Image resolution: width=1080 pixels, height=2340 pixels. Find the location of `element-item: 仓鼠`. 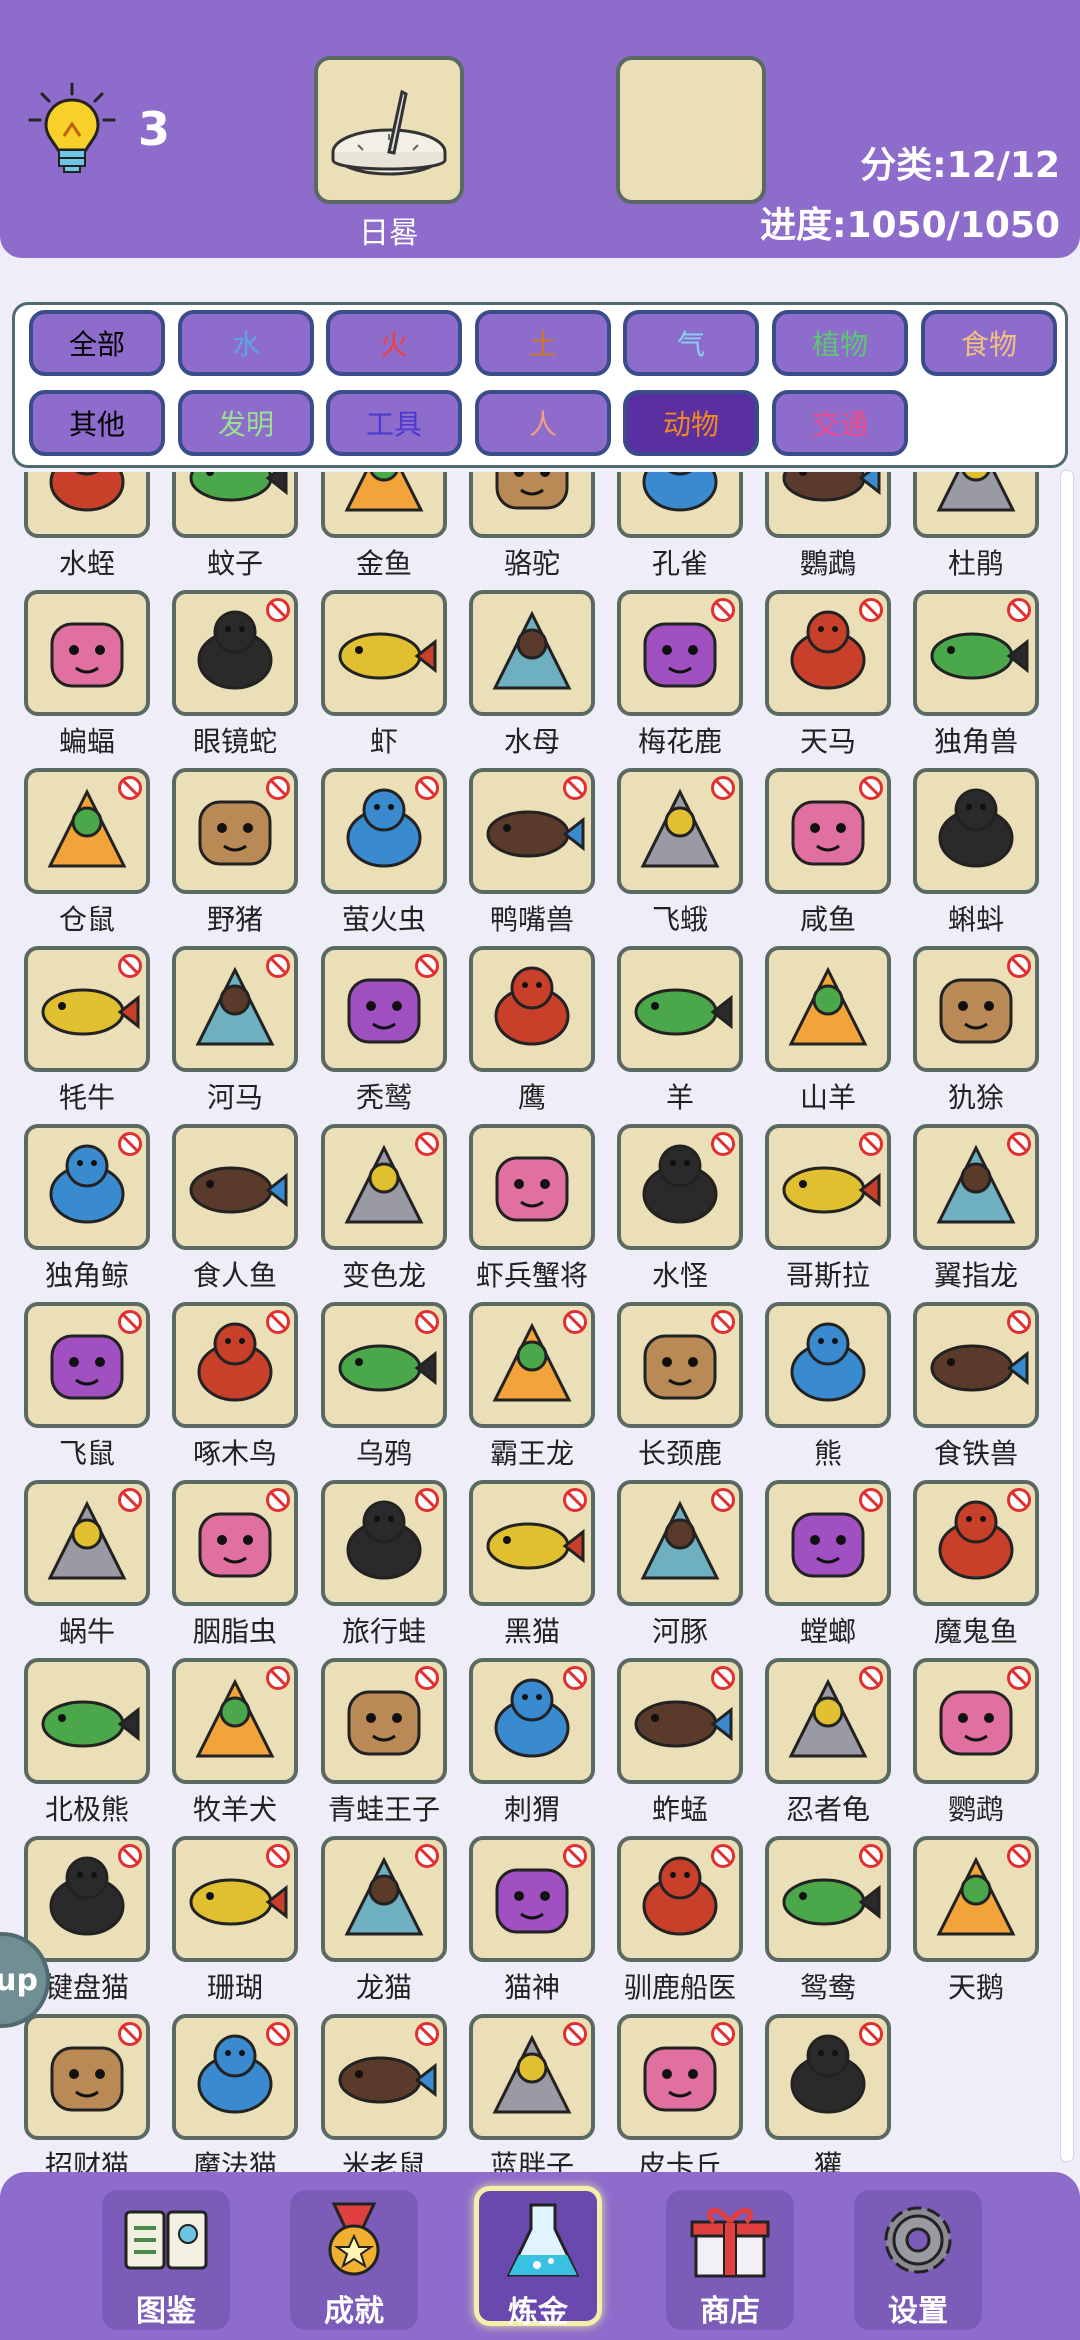

element-item: 仓鼠 is located at coordinates (87, 852).